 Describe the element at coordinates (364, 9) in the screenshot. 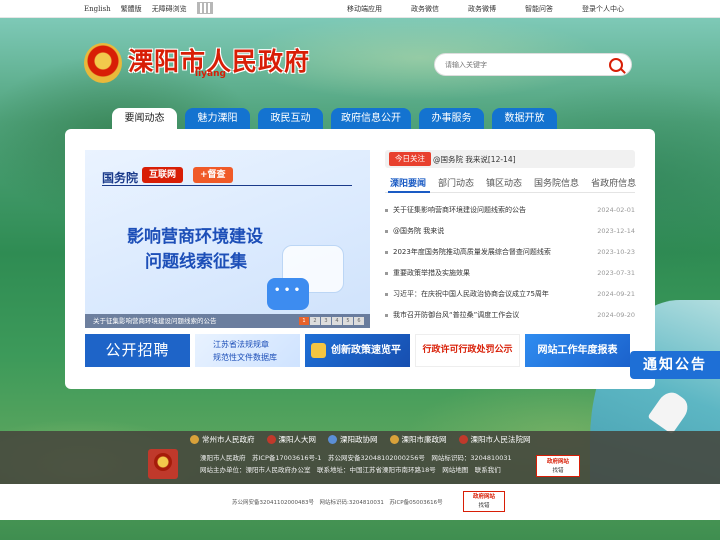

I see `mobile-app-link: 移动端应用` at that location.